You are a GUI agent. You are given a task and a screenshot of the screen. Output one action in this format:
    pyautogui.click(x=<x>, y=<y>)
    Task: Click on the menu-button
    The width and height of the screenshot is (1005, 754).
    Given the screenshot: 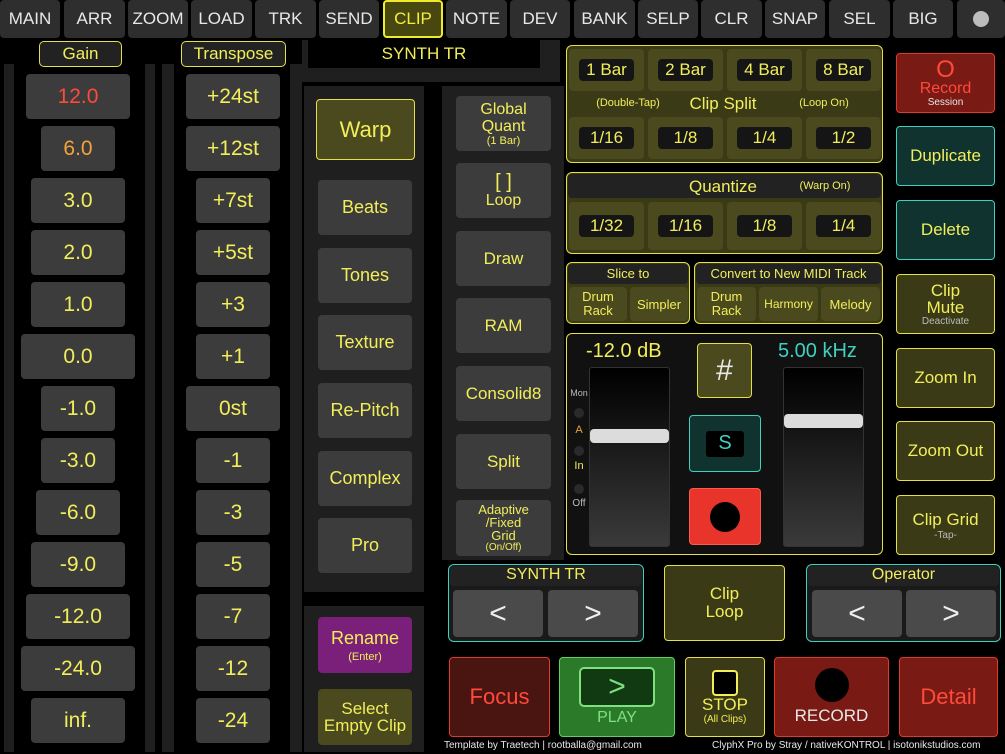 What is the action you would take?
    pyautogui.click(x=981, y=19)
    